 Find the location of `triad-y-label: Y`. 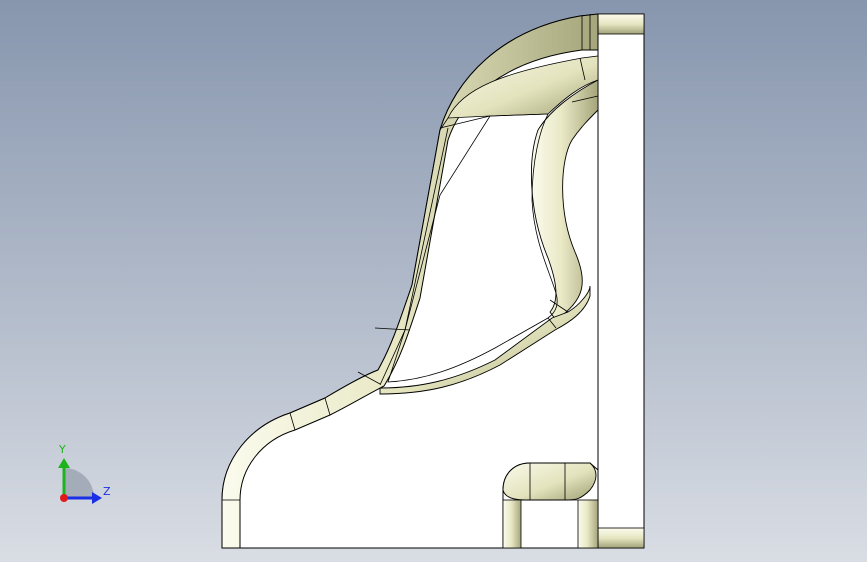

triad-y-label: Y is located at coordinates (62, 449).